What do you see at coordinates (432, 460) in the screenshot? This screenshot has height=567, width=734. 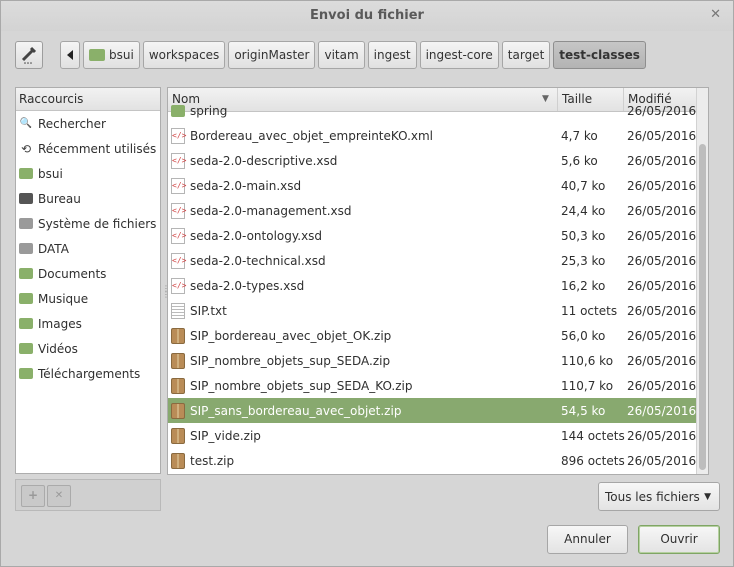 I see `file-row: test.zip 896 octets 26/05/2016` at bounding box center [432, 460].